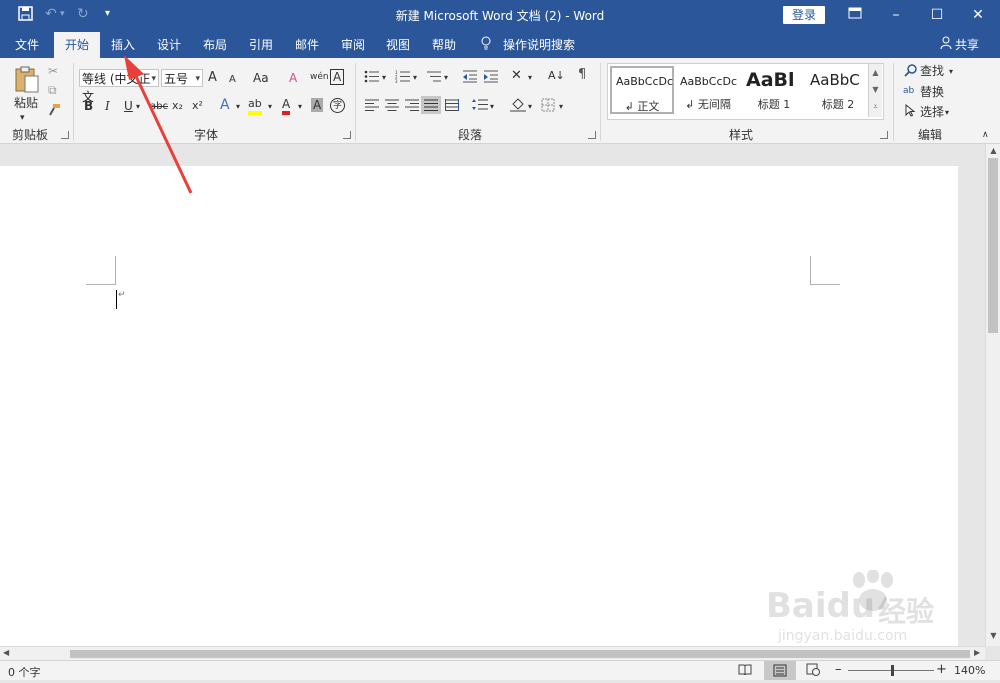  I want to click on web-layout-icon, so click(813, 671).